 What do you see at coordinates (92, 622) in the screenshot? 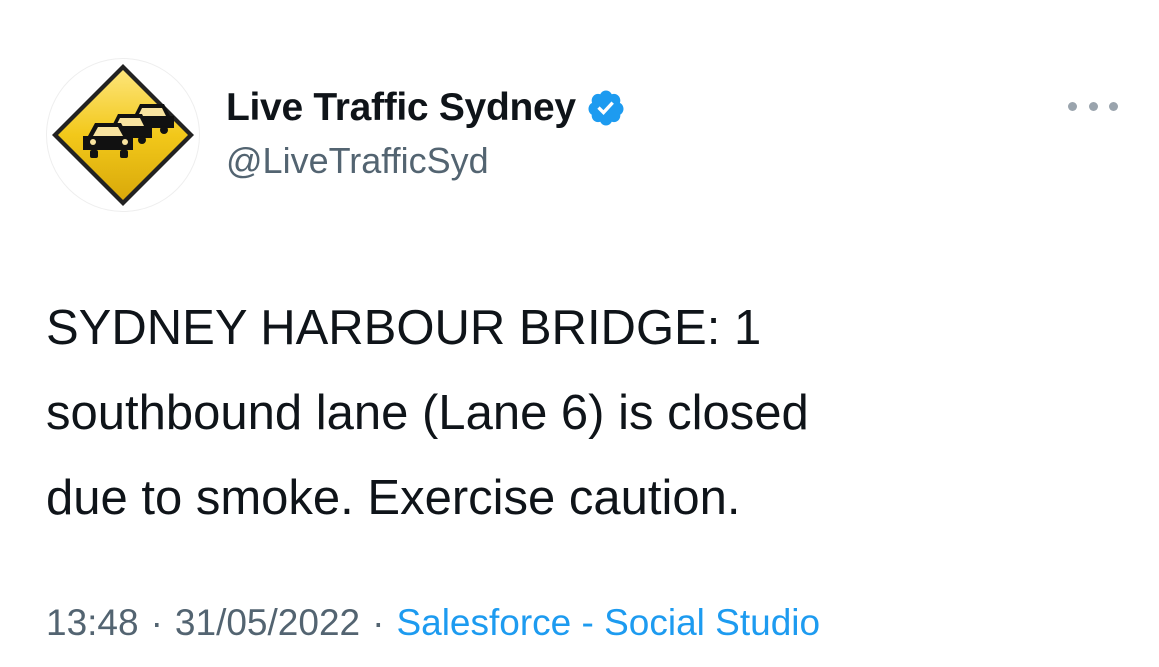
I see `tweet-time: 13:48` at bounding box center [92, 622].